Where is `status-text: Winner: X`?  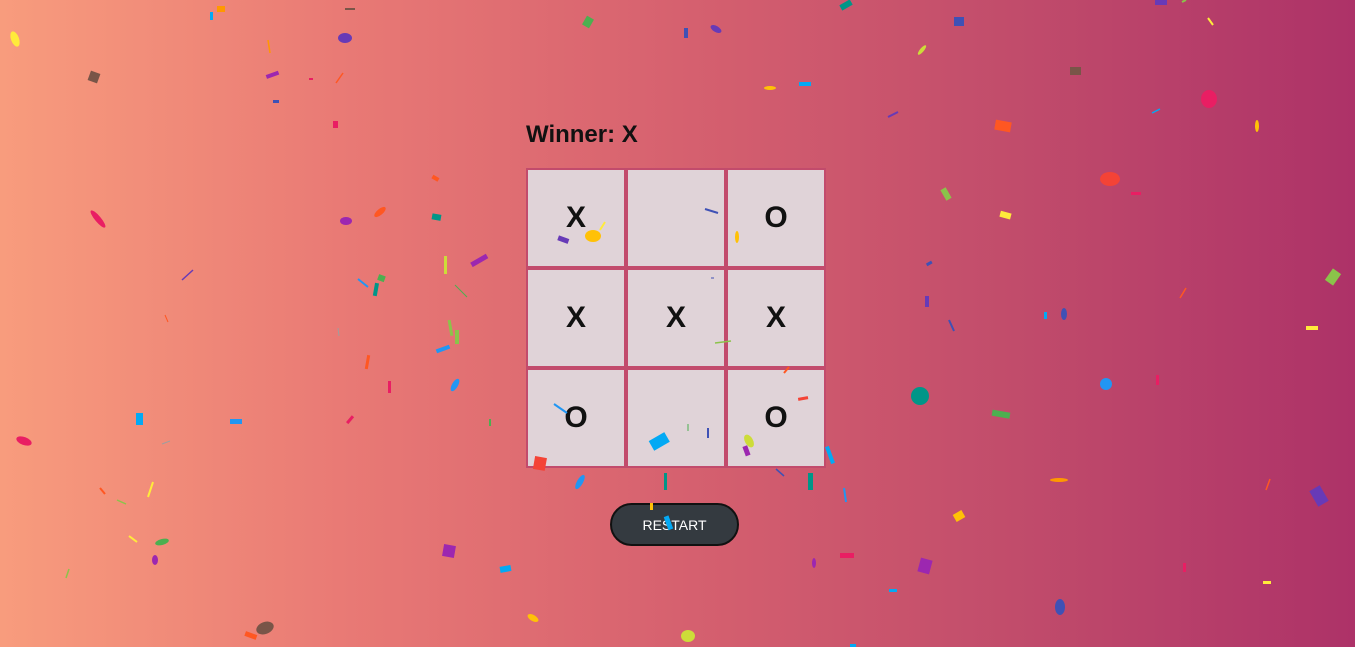 status-text: Winner: X is located at coordinates (582, 134).